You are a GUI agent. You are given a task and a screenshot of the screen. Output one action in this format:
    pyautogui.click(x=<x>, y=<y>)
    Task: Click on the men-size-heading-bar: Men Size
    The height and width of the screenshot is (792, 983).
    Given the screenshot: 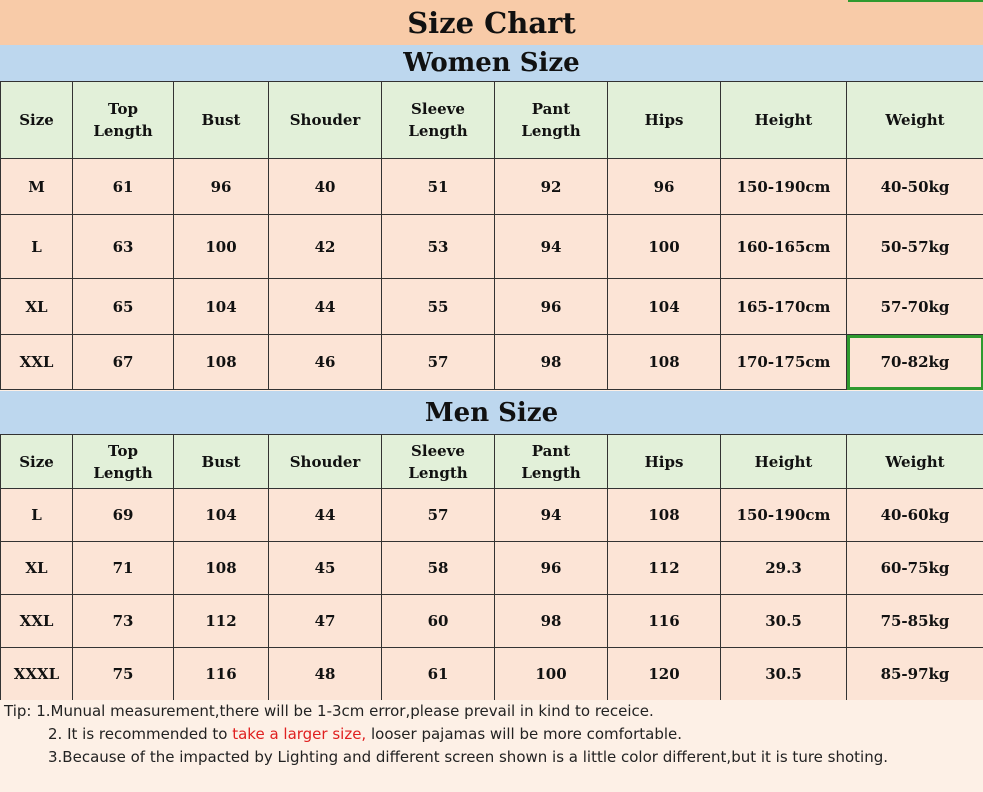 What is the action you would take?
    pyautogui.click(x=491, y=413)
    